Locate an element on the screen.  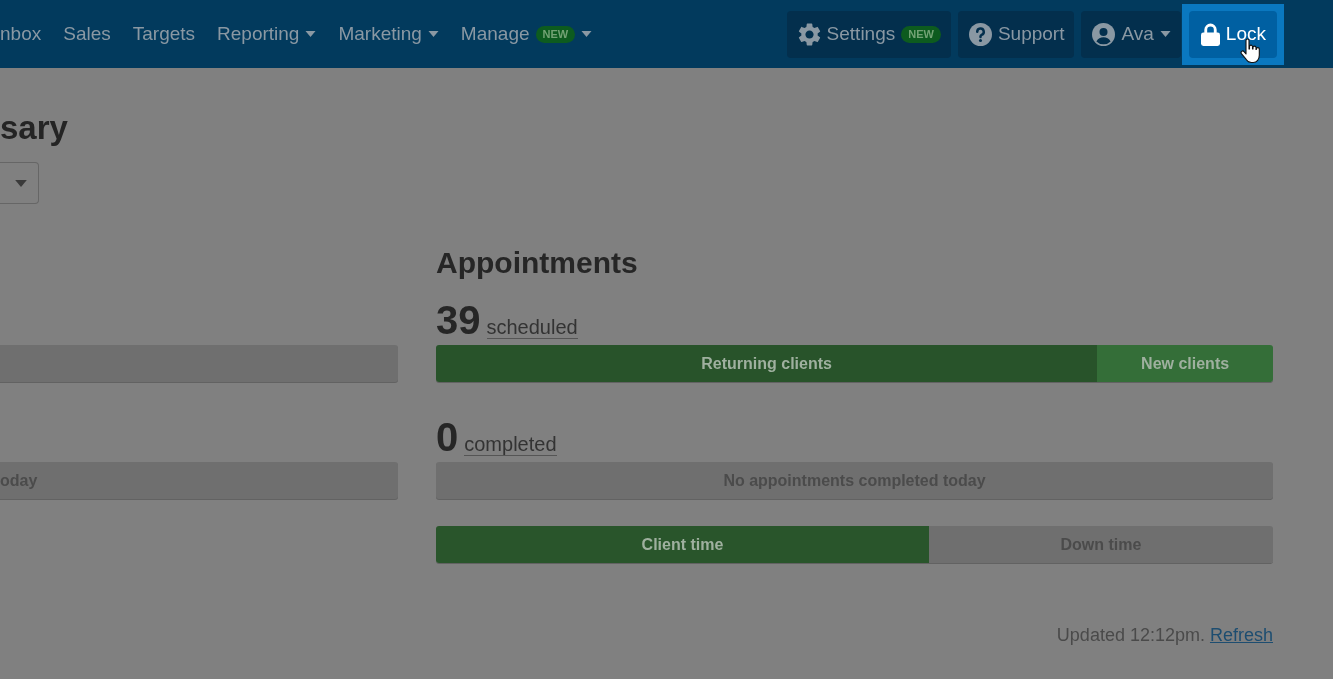
nav-item: Targets is located at coordinates (164, 34).